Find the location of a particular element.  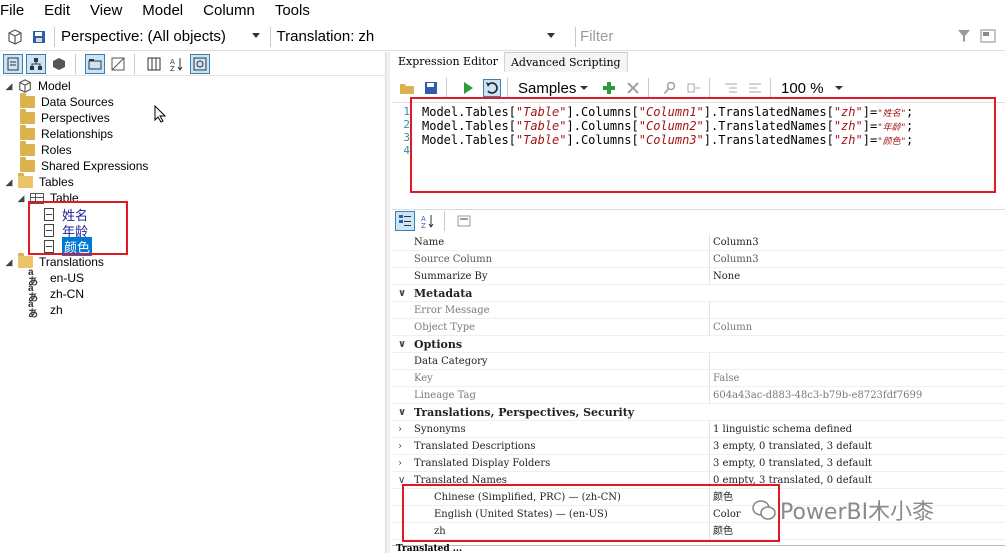

tree-node-shared-expressions: Shared Expressions is located at coordinates (84, 165).